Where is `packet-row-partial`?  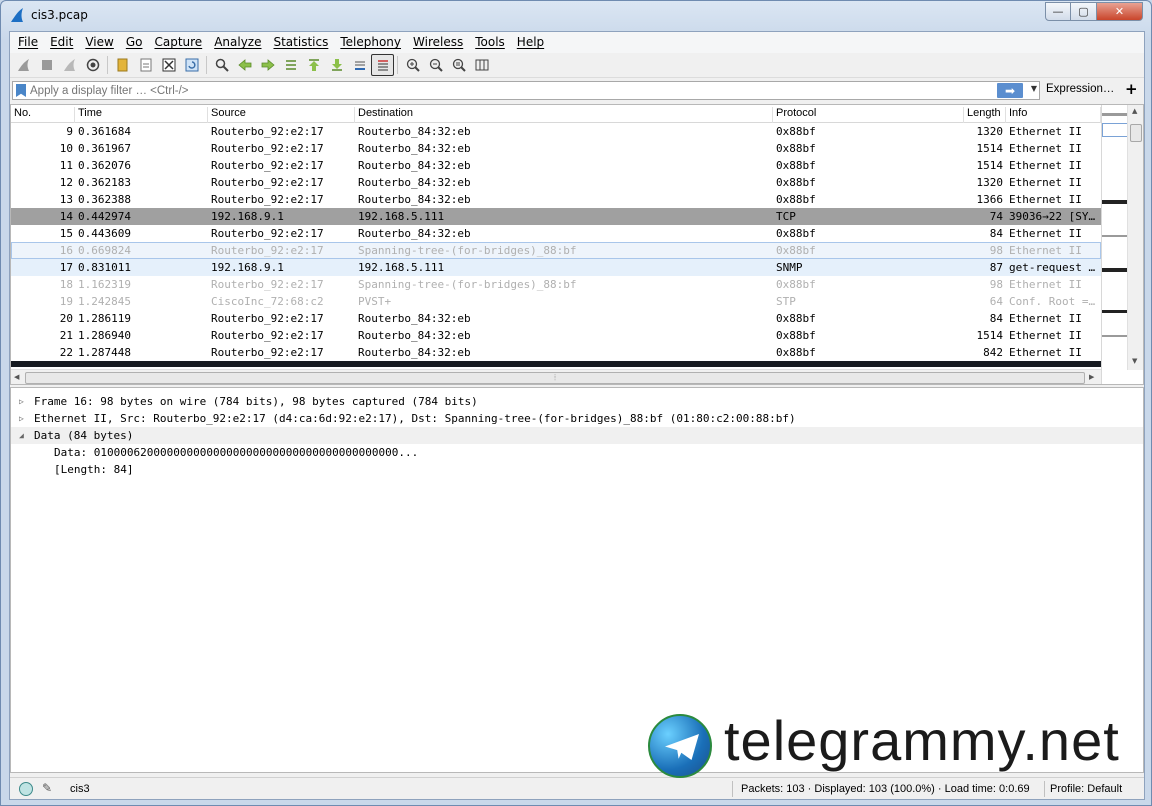
packet-row-partial is located at coordinates (556, 364).